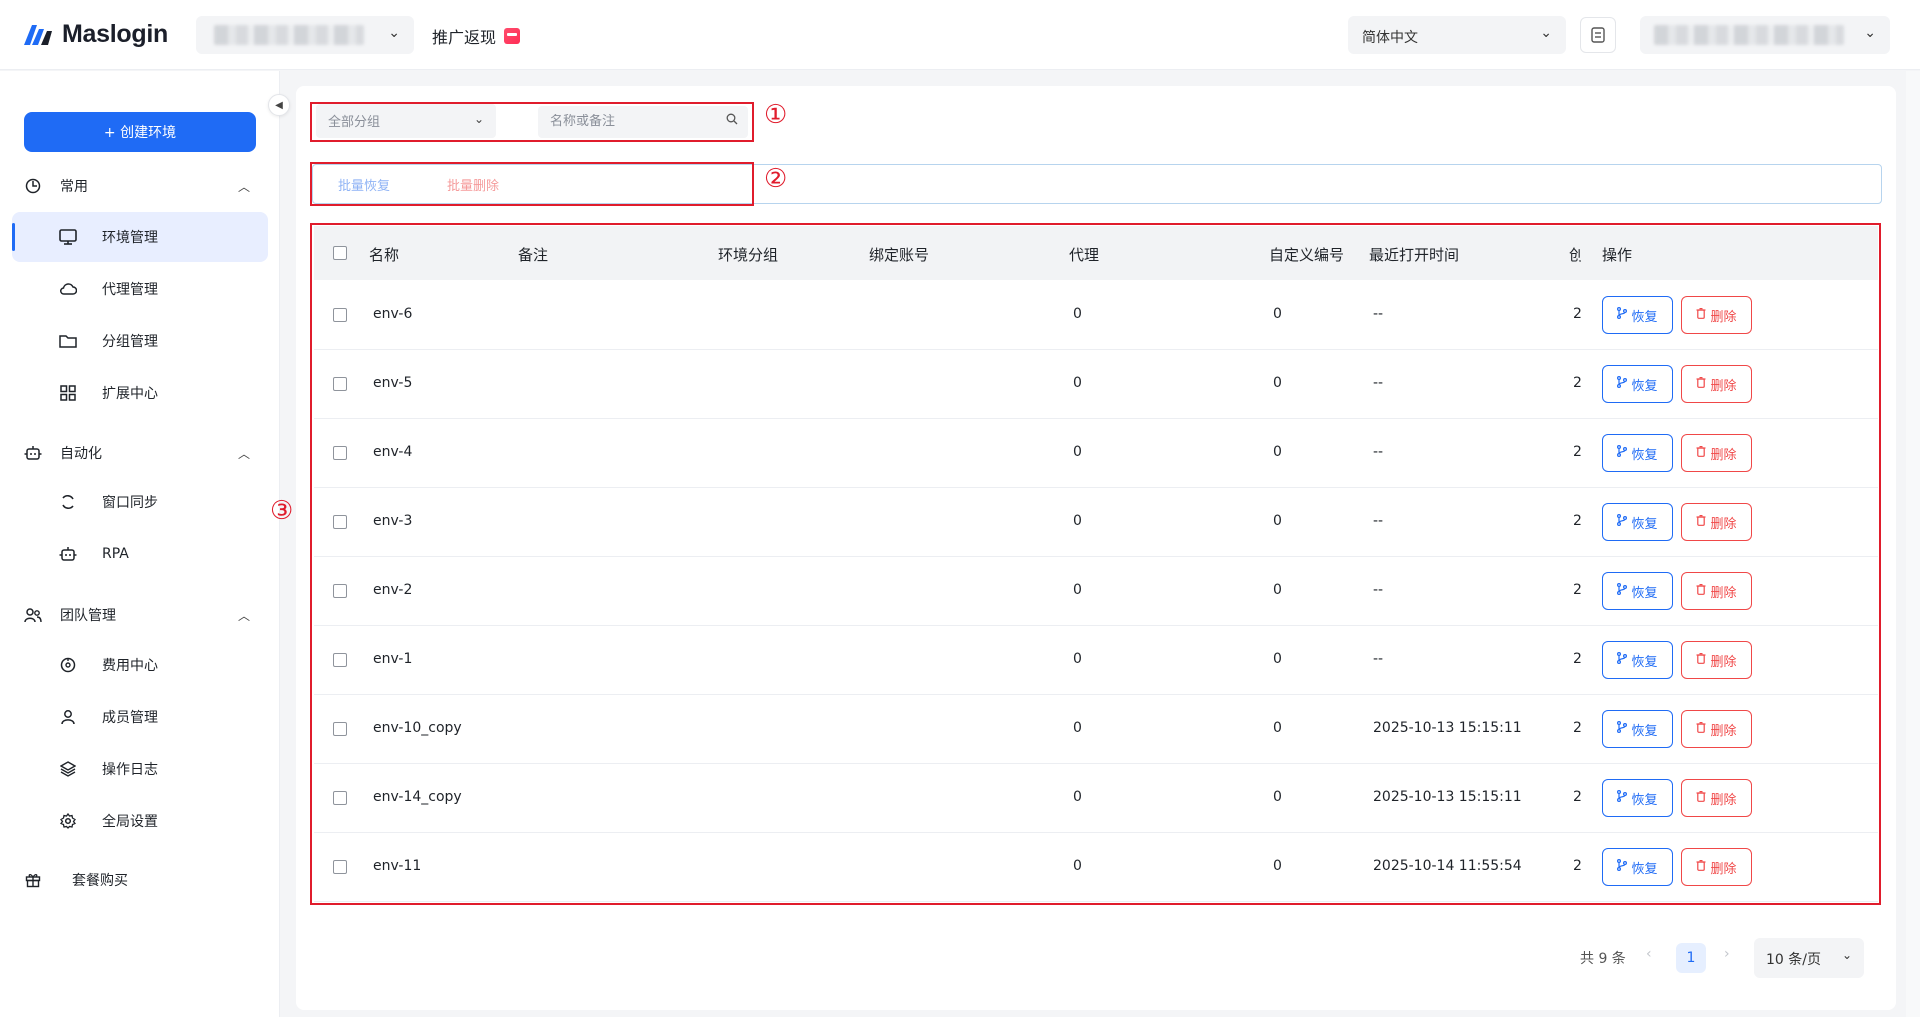 Image resolution: width=1920 pixels, height=1017 pixels. What do you see at coordinates (512, 36) in the screenshot?
I see `gift-icon` at bounding box center [512, 36].